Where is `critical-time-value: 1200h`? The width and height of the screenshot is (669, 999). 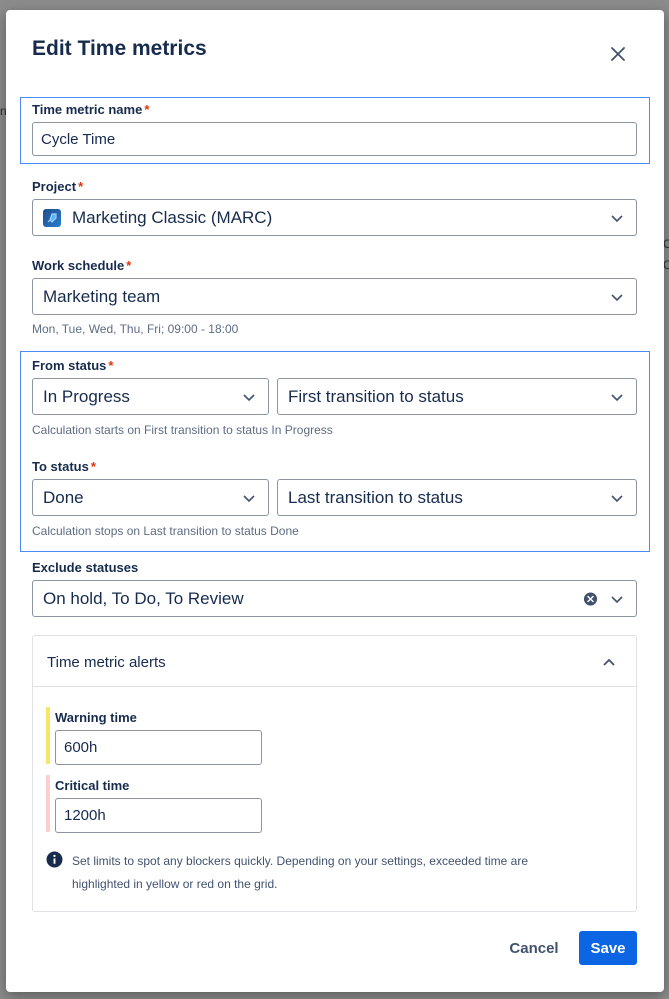
critical-time-value: 1200h is located at coordinates (85, 815).